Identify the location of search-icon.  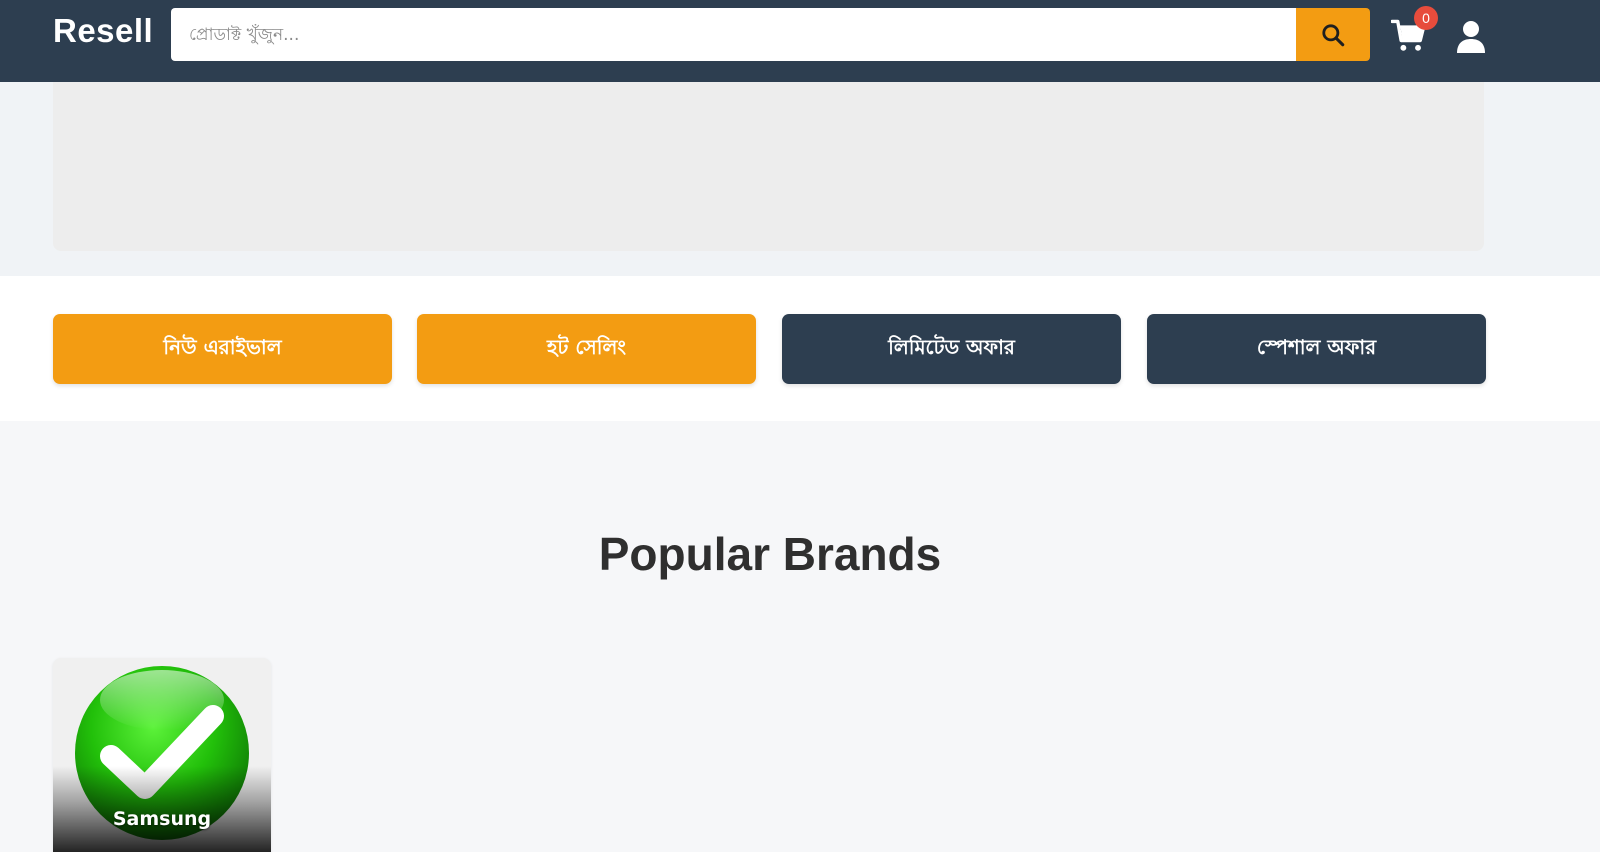
(1333, 34).